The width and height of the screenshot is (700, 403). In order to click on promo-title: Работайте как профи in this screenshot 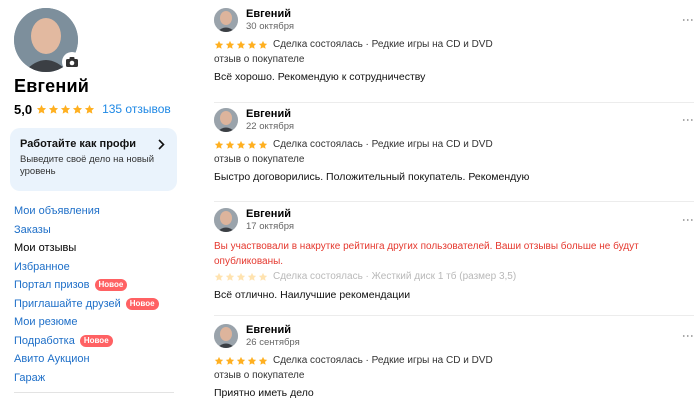, I will do `click(78, 144)`.